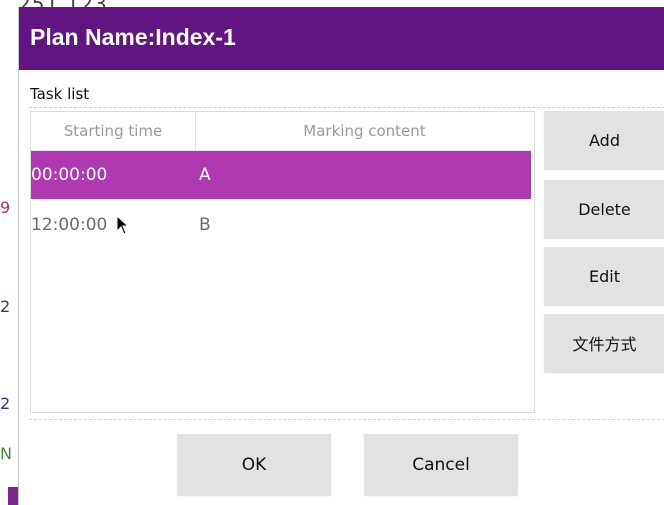 This screenshot has height=505, width=664. Describe the element at coordinates (205, 225) in the screenshot. I see `row-content: B` at that location.